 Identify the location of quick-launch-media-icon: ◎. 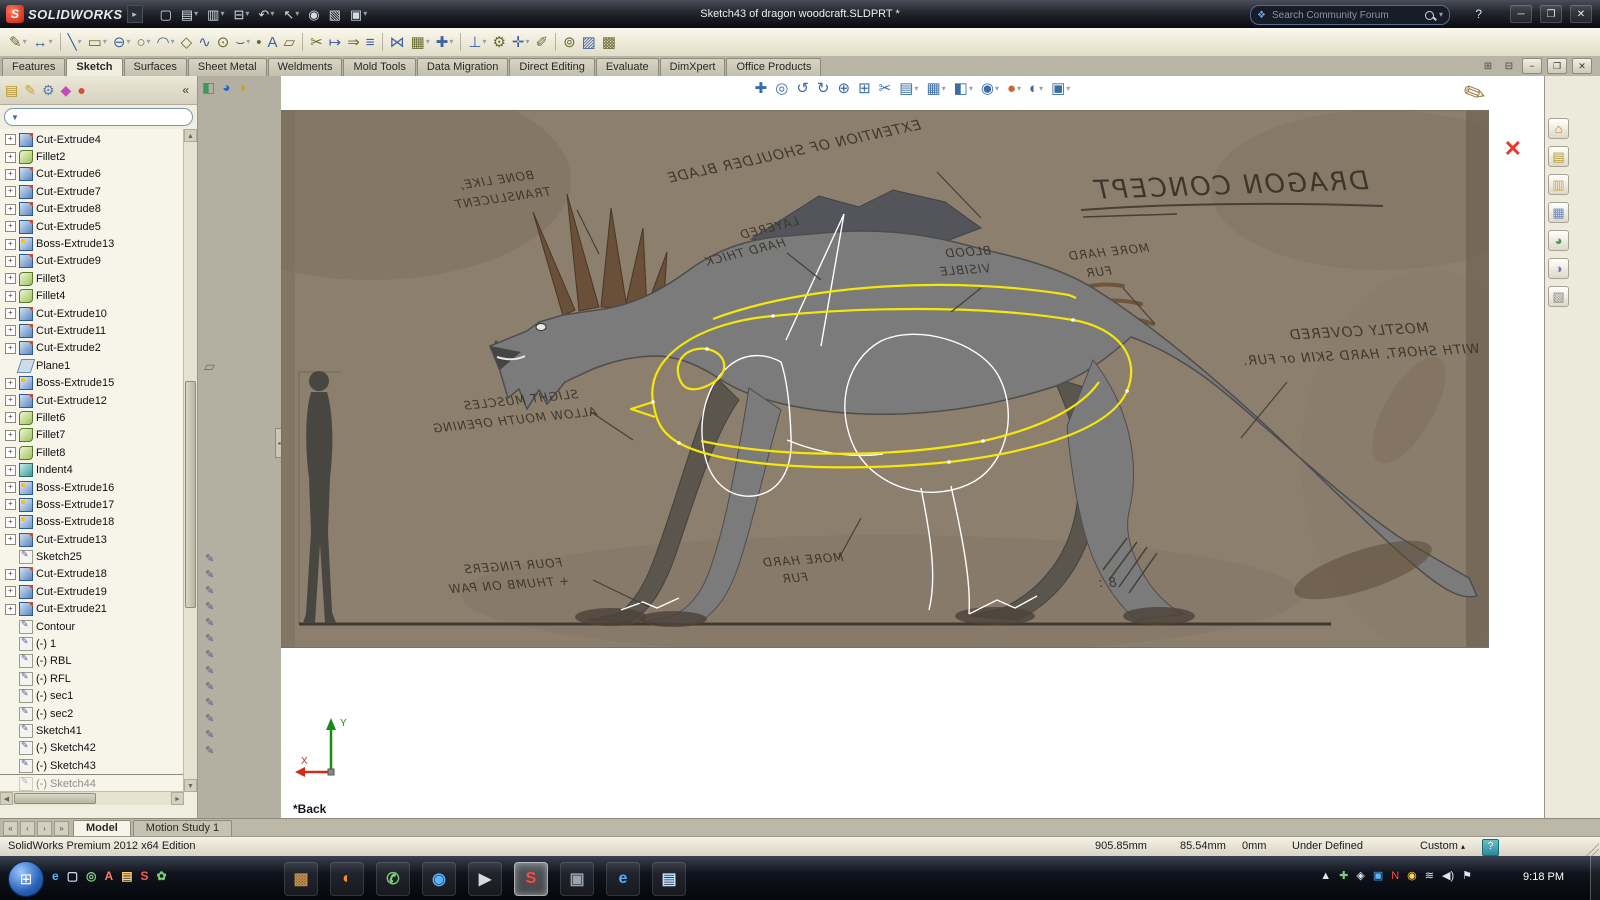
(91, 876).